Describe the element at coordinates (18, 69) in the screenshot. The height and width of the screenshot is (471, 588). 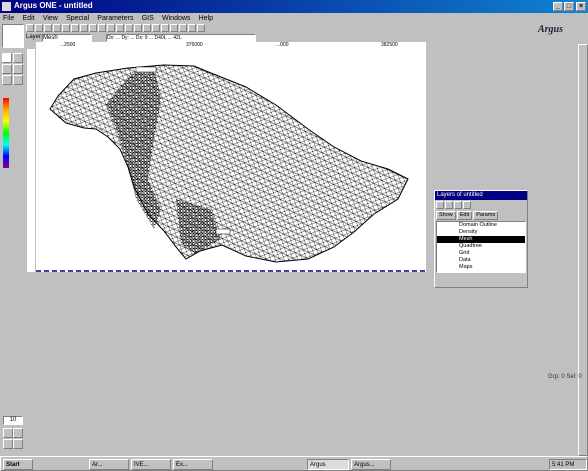
I see `node-tool-icon` at that location.